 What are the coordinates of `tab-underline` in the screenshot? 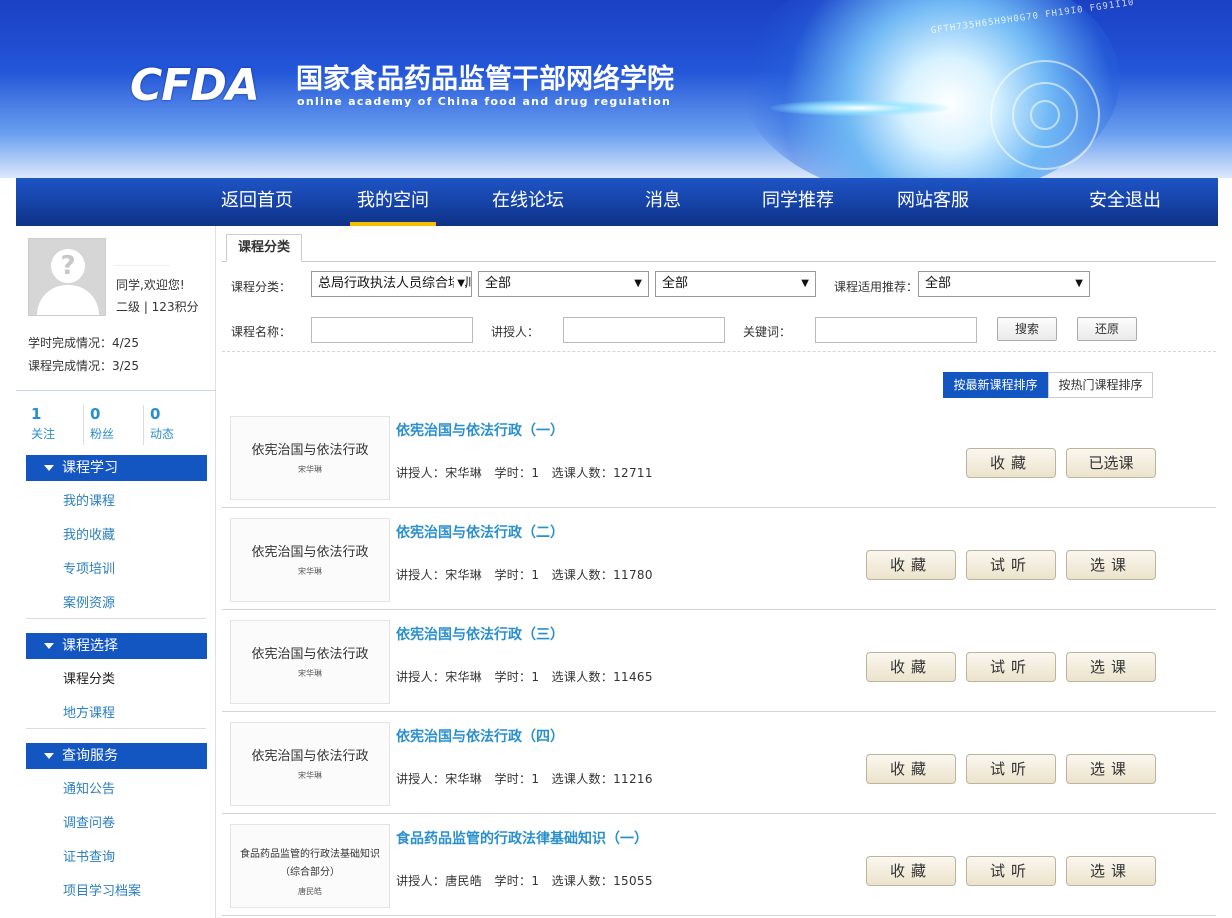 It's located at (719, 261).